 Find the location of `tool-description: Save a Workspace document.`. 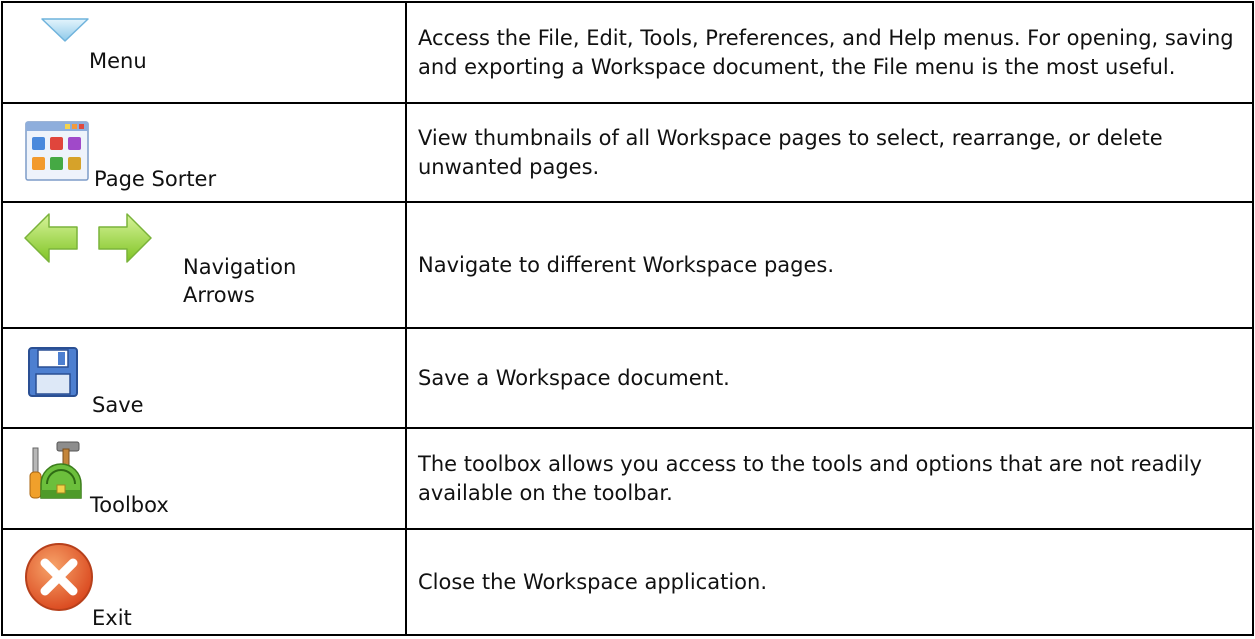

tool-description: Save a Workspace document. is located at coordinates (829, 378).